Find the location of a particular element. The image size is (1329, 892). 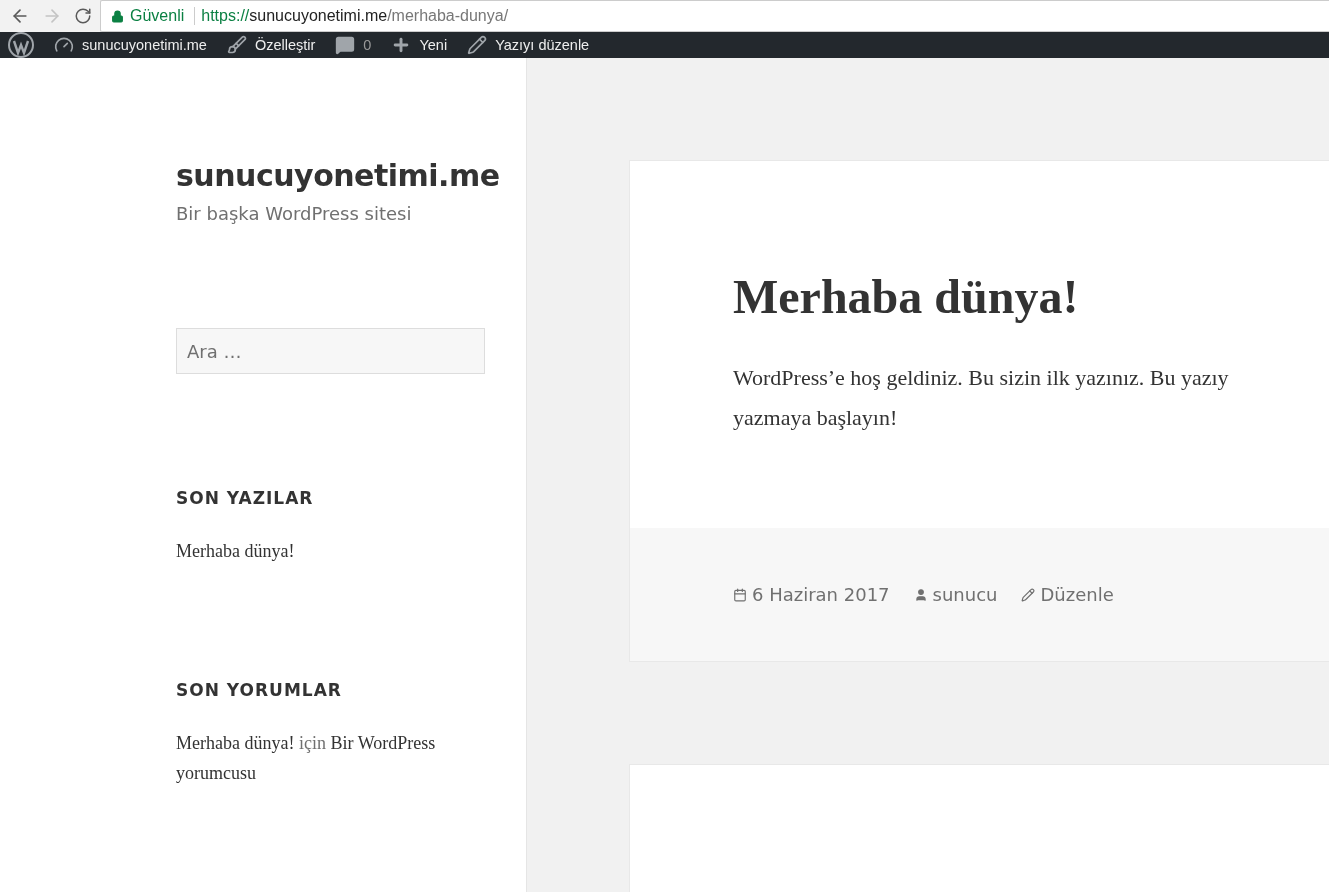

site-title: sunucuyonetimi.me is located at coordinates (338, 175).